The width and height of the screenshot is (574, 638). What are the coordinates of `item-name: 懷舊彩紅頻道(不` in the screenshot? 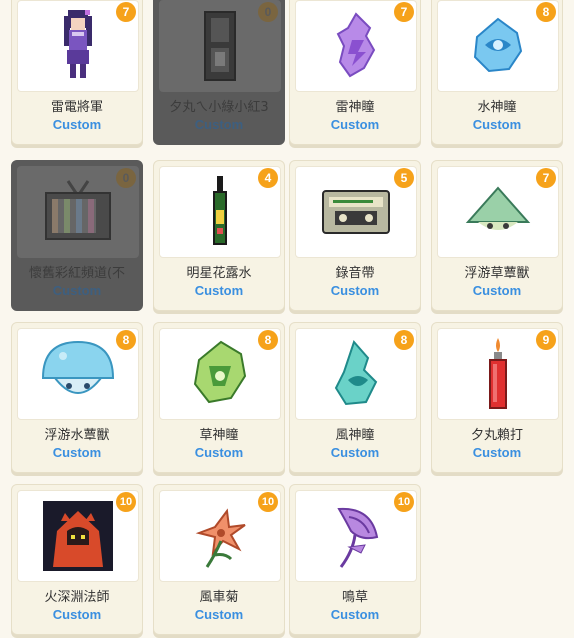 It's located at (77, 273).